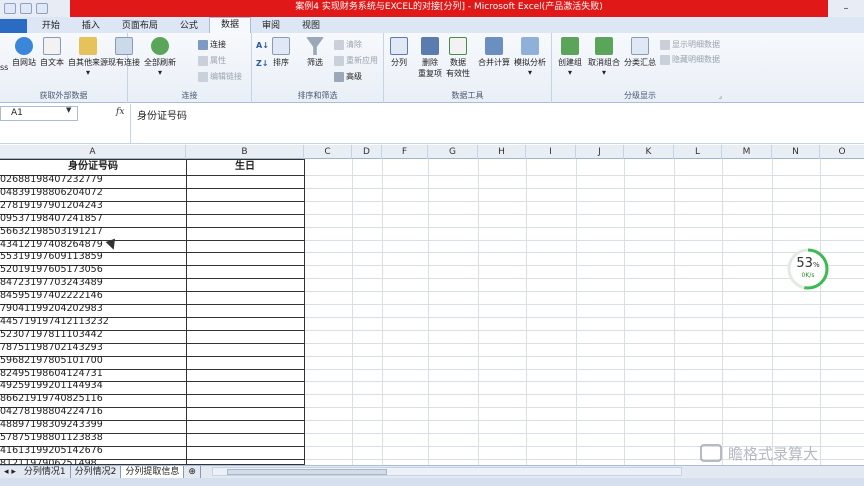 This screenshot has height=486, width=864. Describe the element at coordinates (10, 472) in the screenshot. I see `tab-scroll-arrows: ◂ ▸` at that location.